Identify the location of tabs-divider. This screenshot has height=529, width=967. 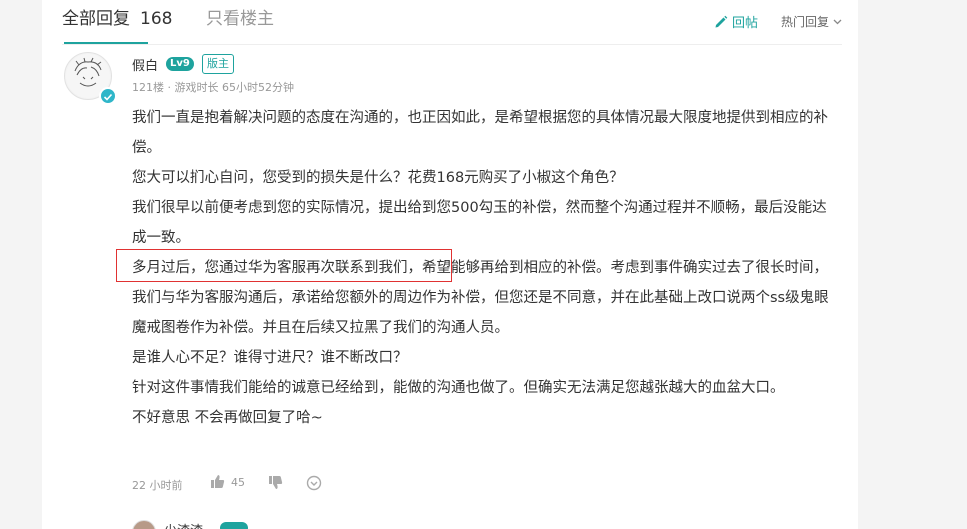
(452, 44).